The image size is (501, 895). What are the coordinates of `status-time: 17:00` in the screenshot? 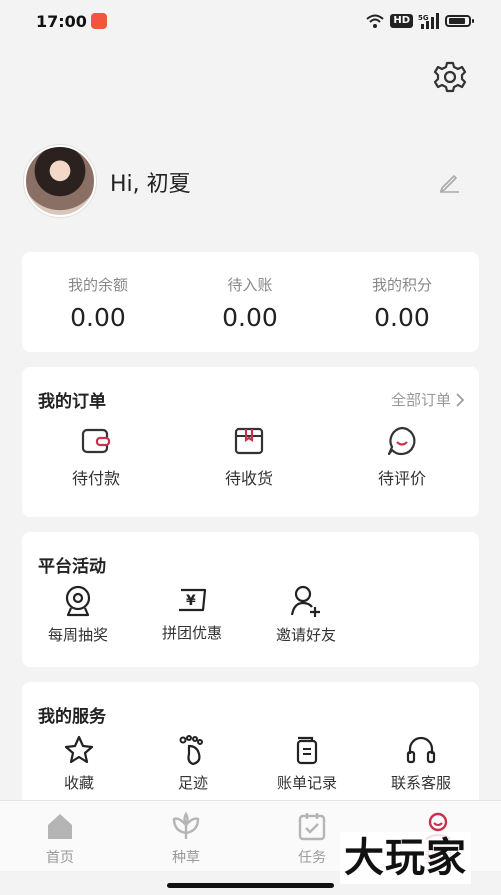 It's located at (61, 21).